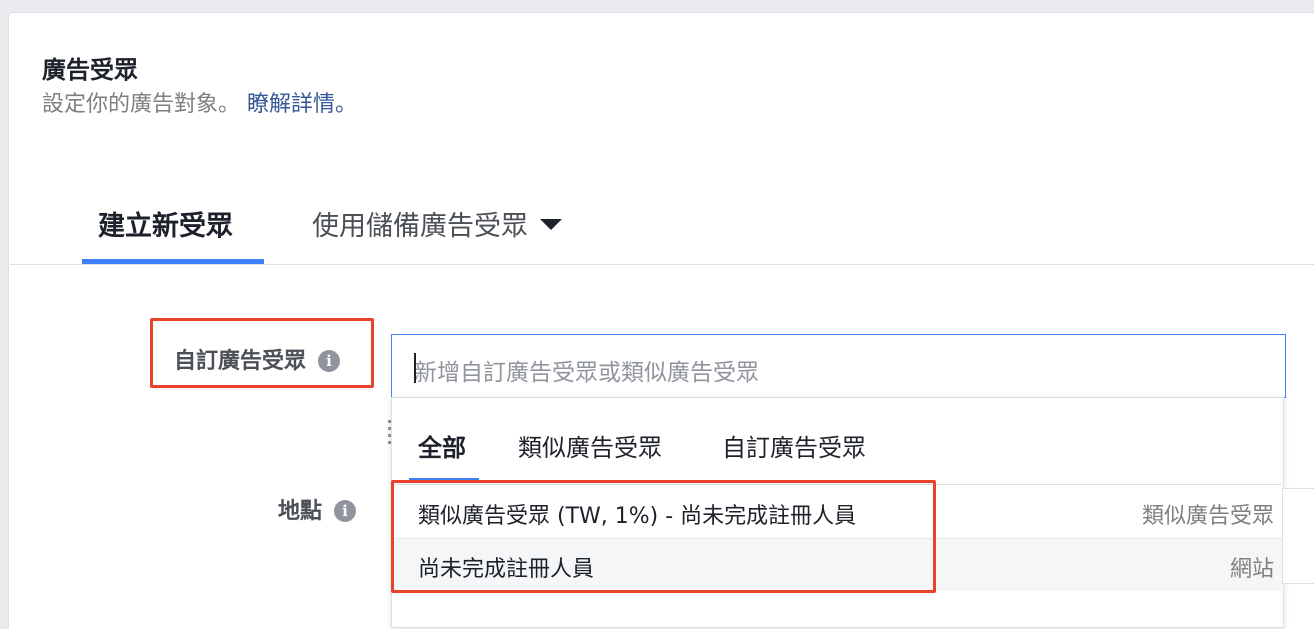  I want to click on adjacent-panel-edge, so click(1298, 536).